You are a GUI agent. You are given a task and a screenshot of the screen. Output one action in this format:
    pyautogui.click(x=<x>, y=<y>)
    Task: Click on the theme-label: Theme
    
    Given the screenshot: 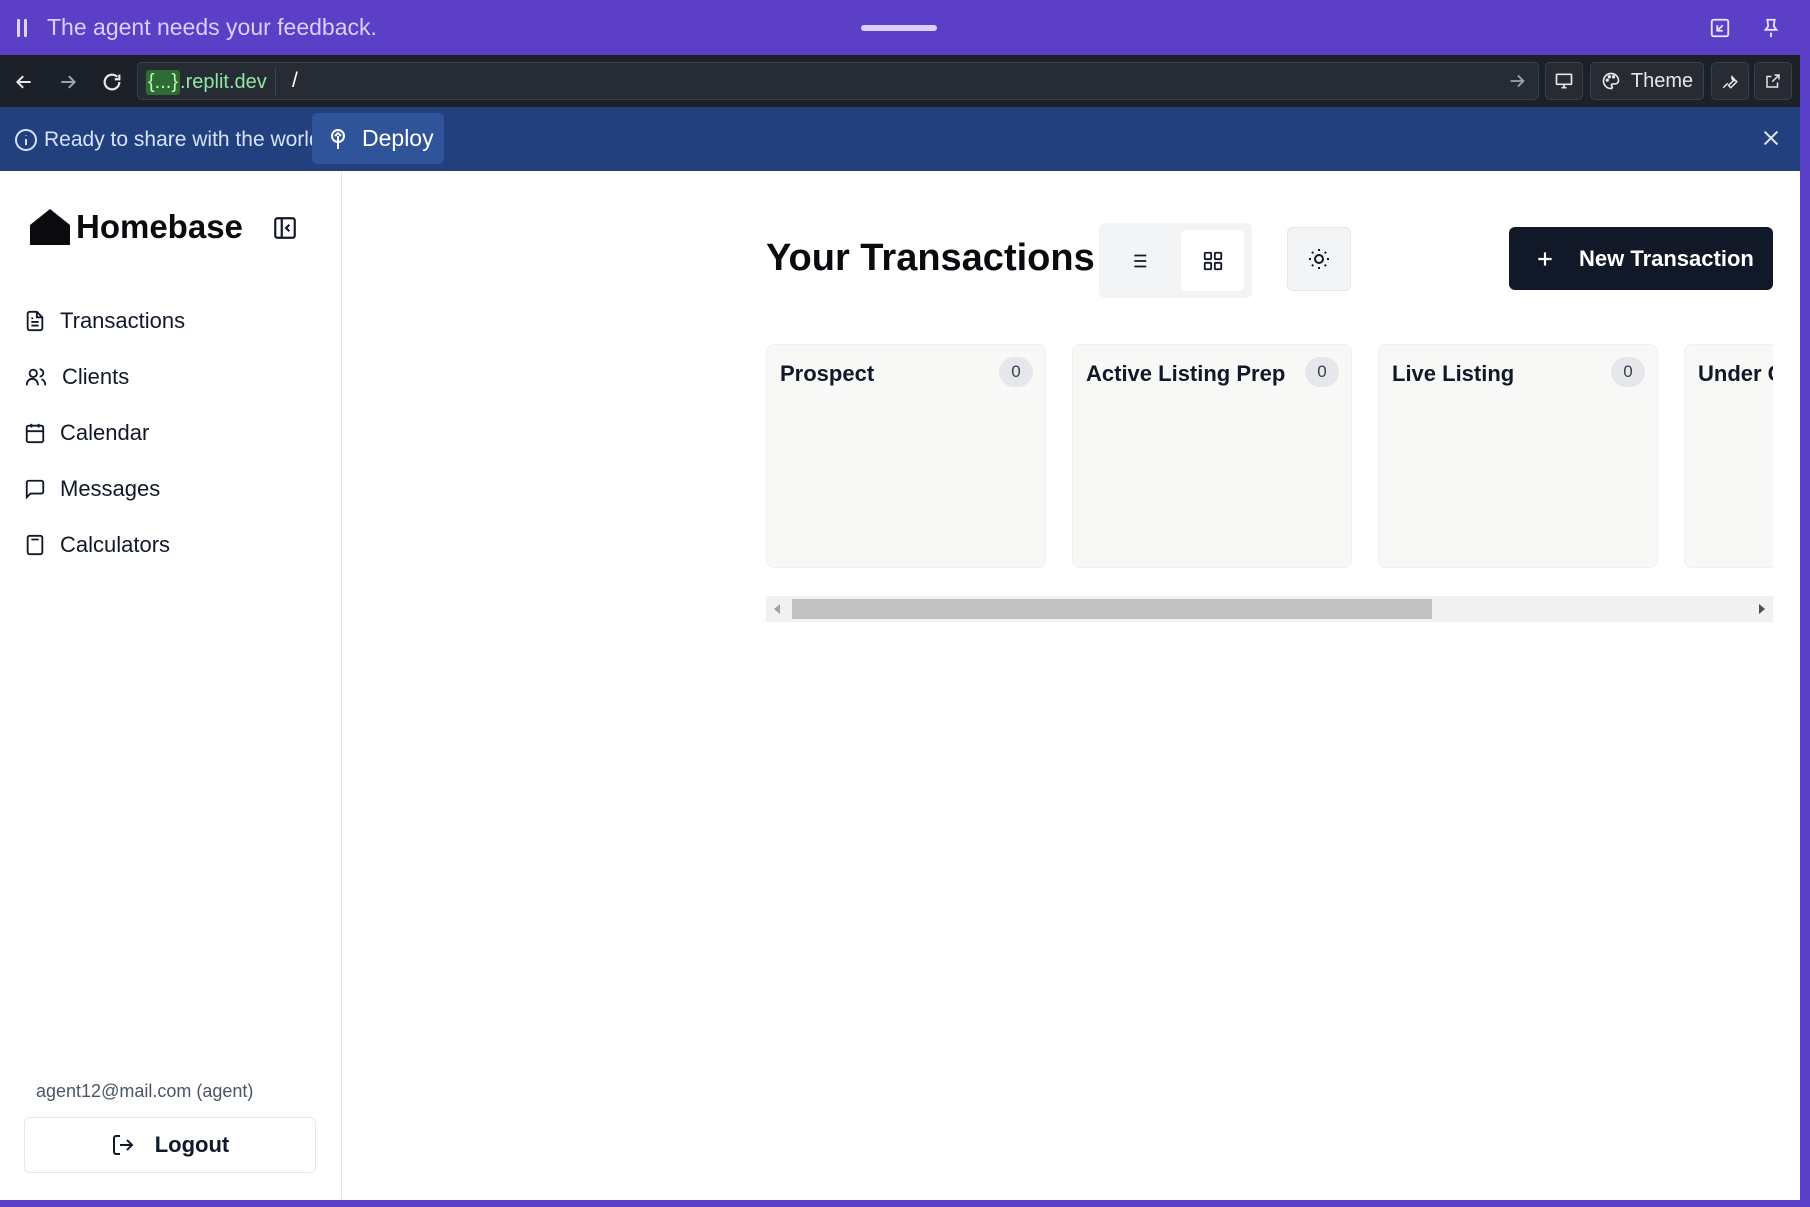 What is the action you would take?
    pyautogui.click(x=1662, y=80)
    